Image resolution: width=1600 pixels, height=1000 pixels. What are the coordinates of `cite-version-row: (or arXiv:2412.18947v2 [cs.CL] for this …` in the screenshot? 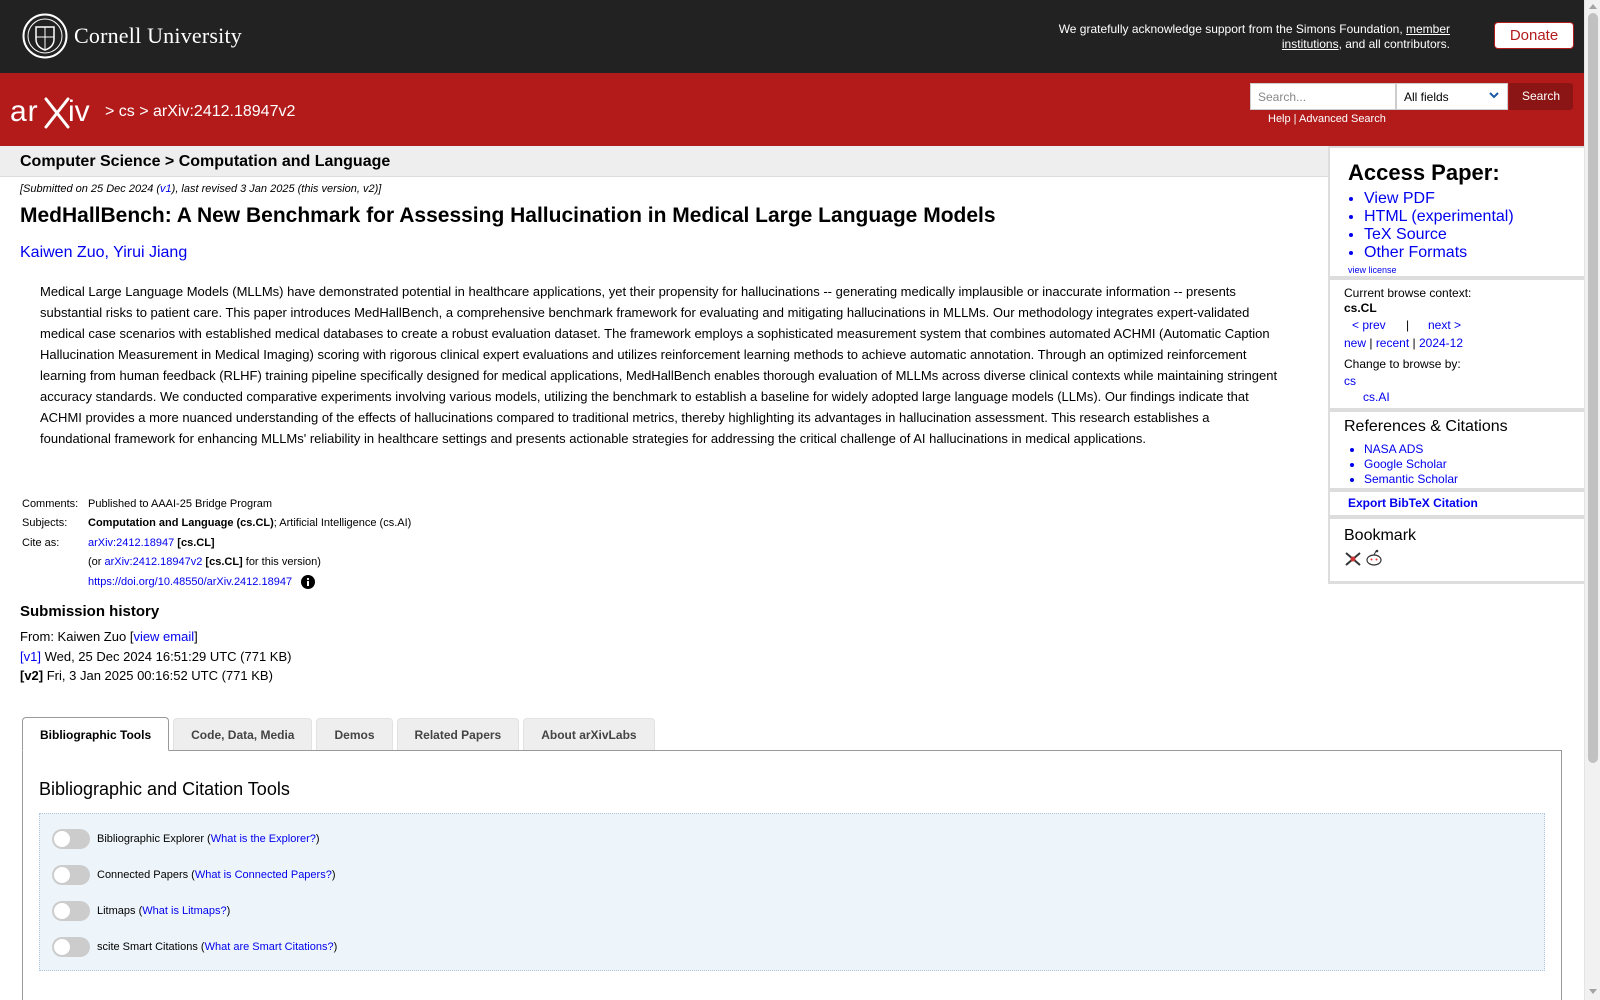 It's located at (215, 563).